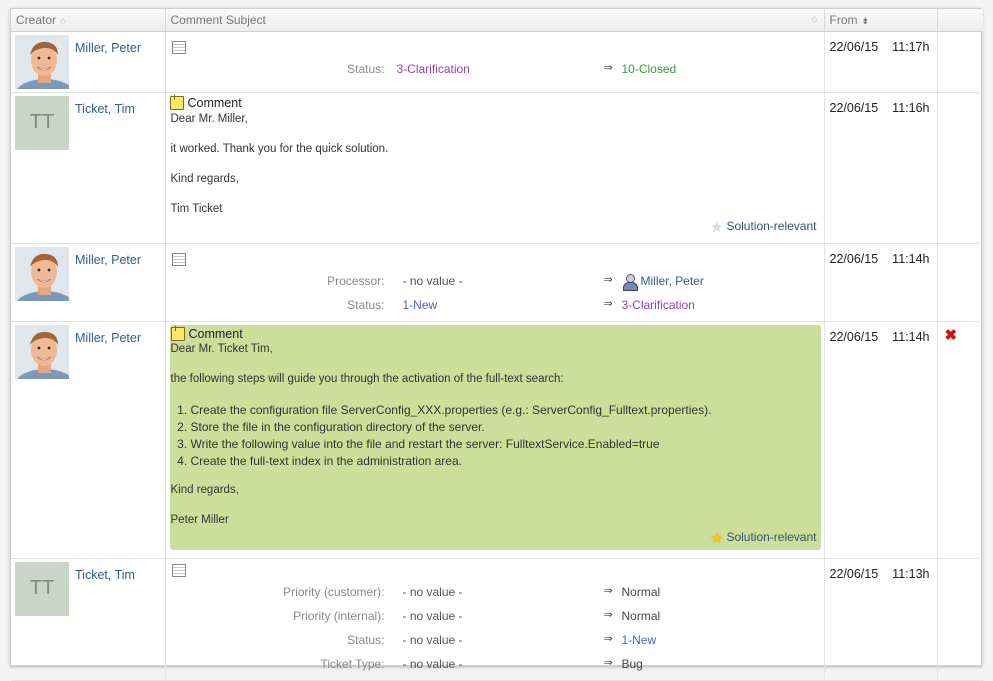 The image size is (993, 681). I want to click on col-header-subject: Comment Subject ⬦, so click(495, 20).